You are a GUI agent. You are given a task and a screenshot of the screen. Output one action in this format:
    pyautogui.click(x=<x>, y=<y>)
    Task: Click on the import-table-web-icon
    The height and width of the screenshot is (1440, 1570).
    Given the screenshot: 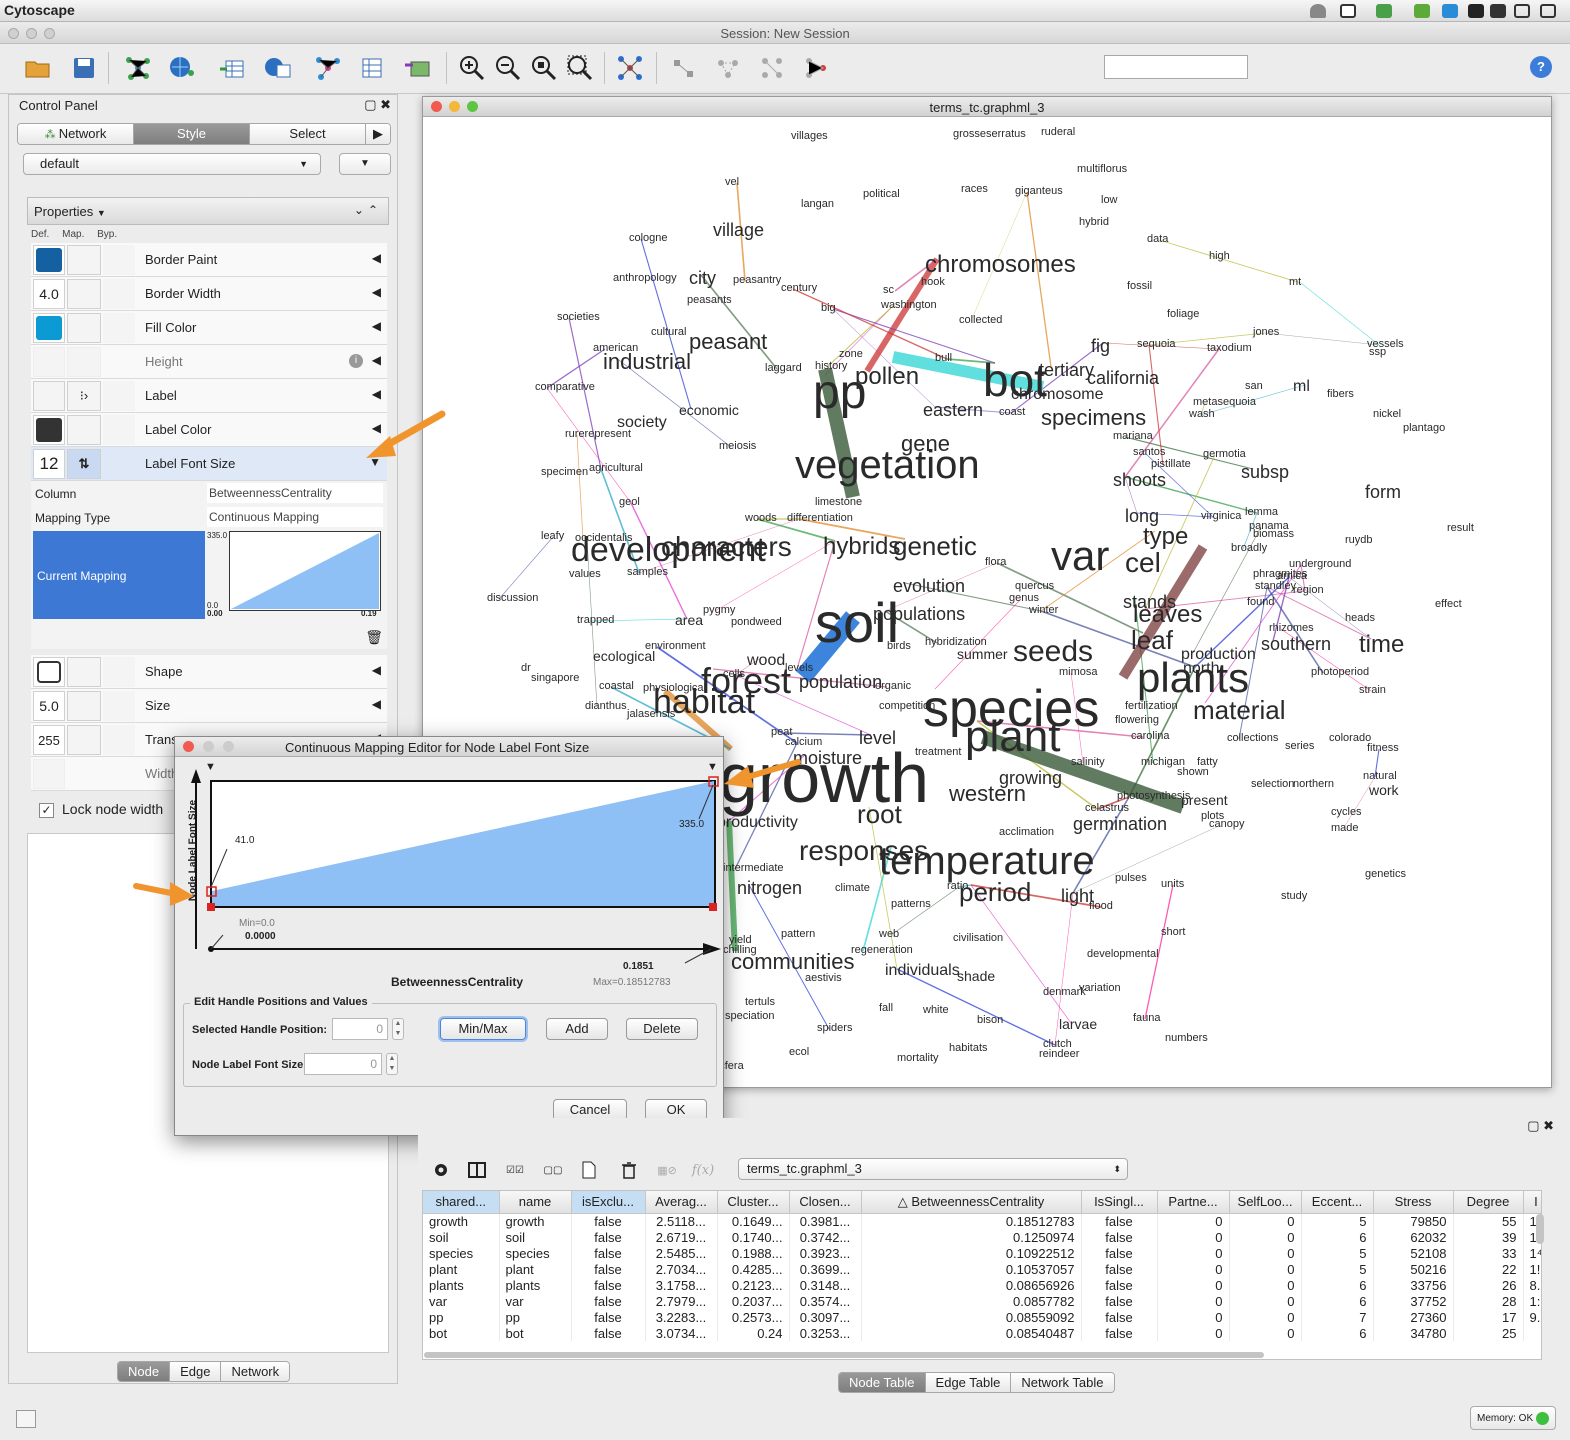 What is the action you would take?
    pyautogui.click(x=278, y=68)
    